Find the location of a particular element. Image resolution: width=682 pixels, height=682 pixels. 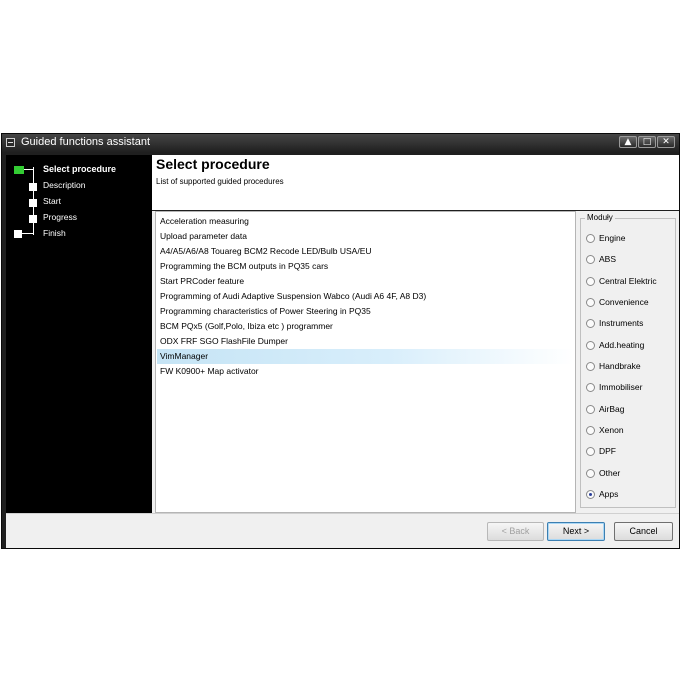

radio-label: Add.heating is located at coordinates (622, 345).